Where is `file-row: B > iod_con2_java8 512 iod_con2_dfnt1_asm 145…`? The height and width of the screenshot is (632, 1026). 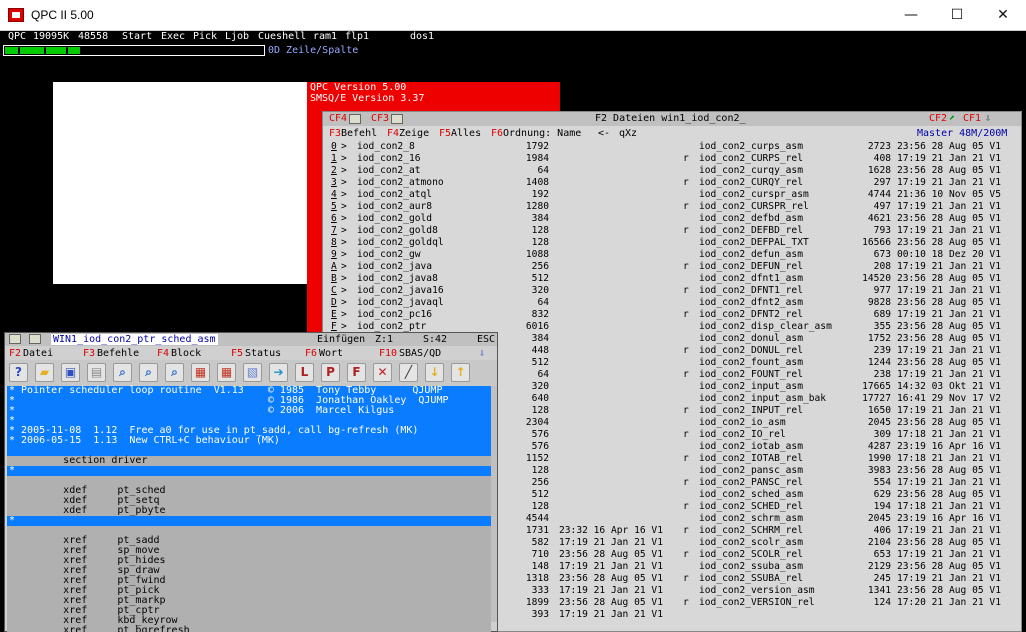 file-row: B > iod_con2_java8 512 iod_con2_dfnt1_asm 145… is located at coordinates (672, 279).